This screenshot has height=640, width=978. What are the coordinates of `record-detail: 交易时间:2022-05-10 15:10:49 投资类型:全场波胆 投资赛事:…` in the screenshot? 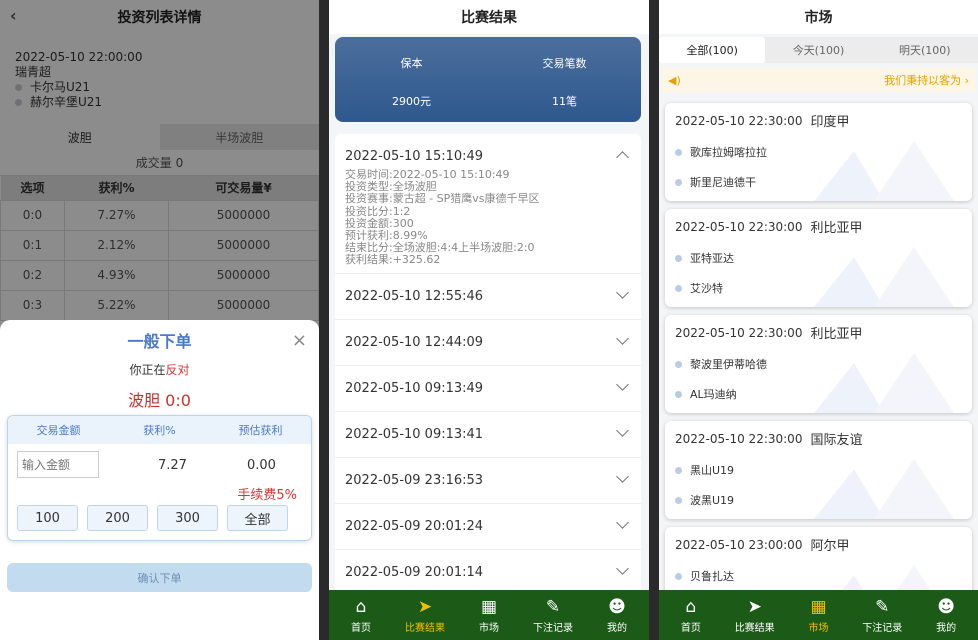 It's located at (442, 217).